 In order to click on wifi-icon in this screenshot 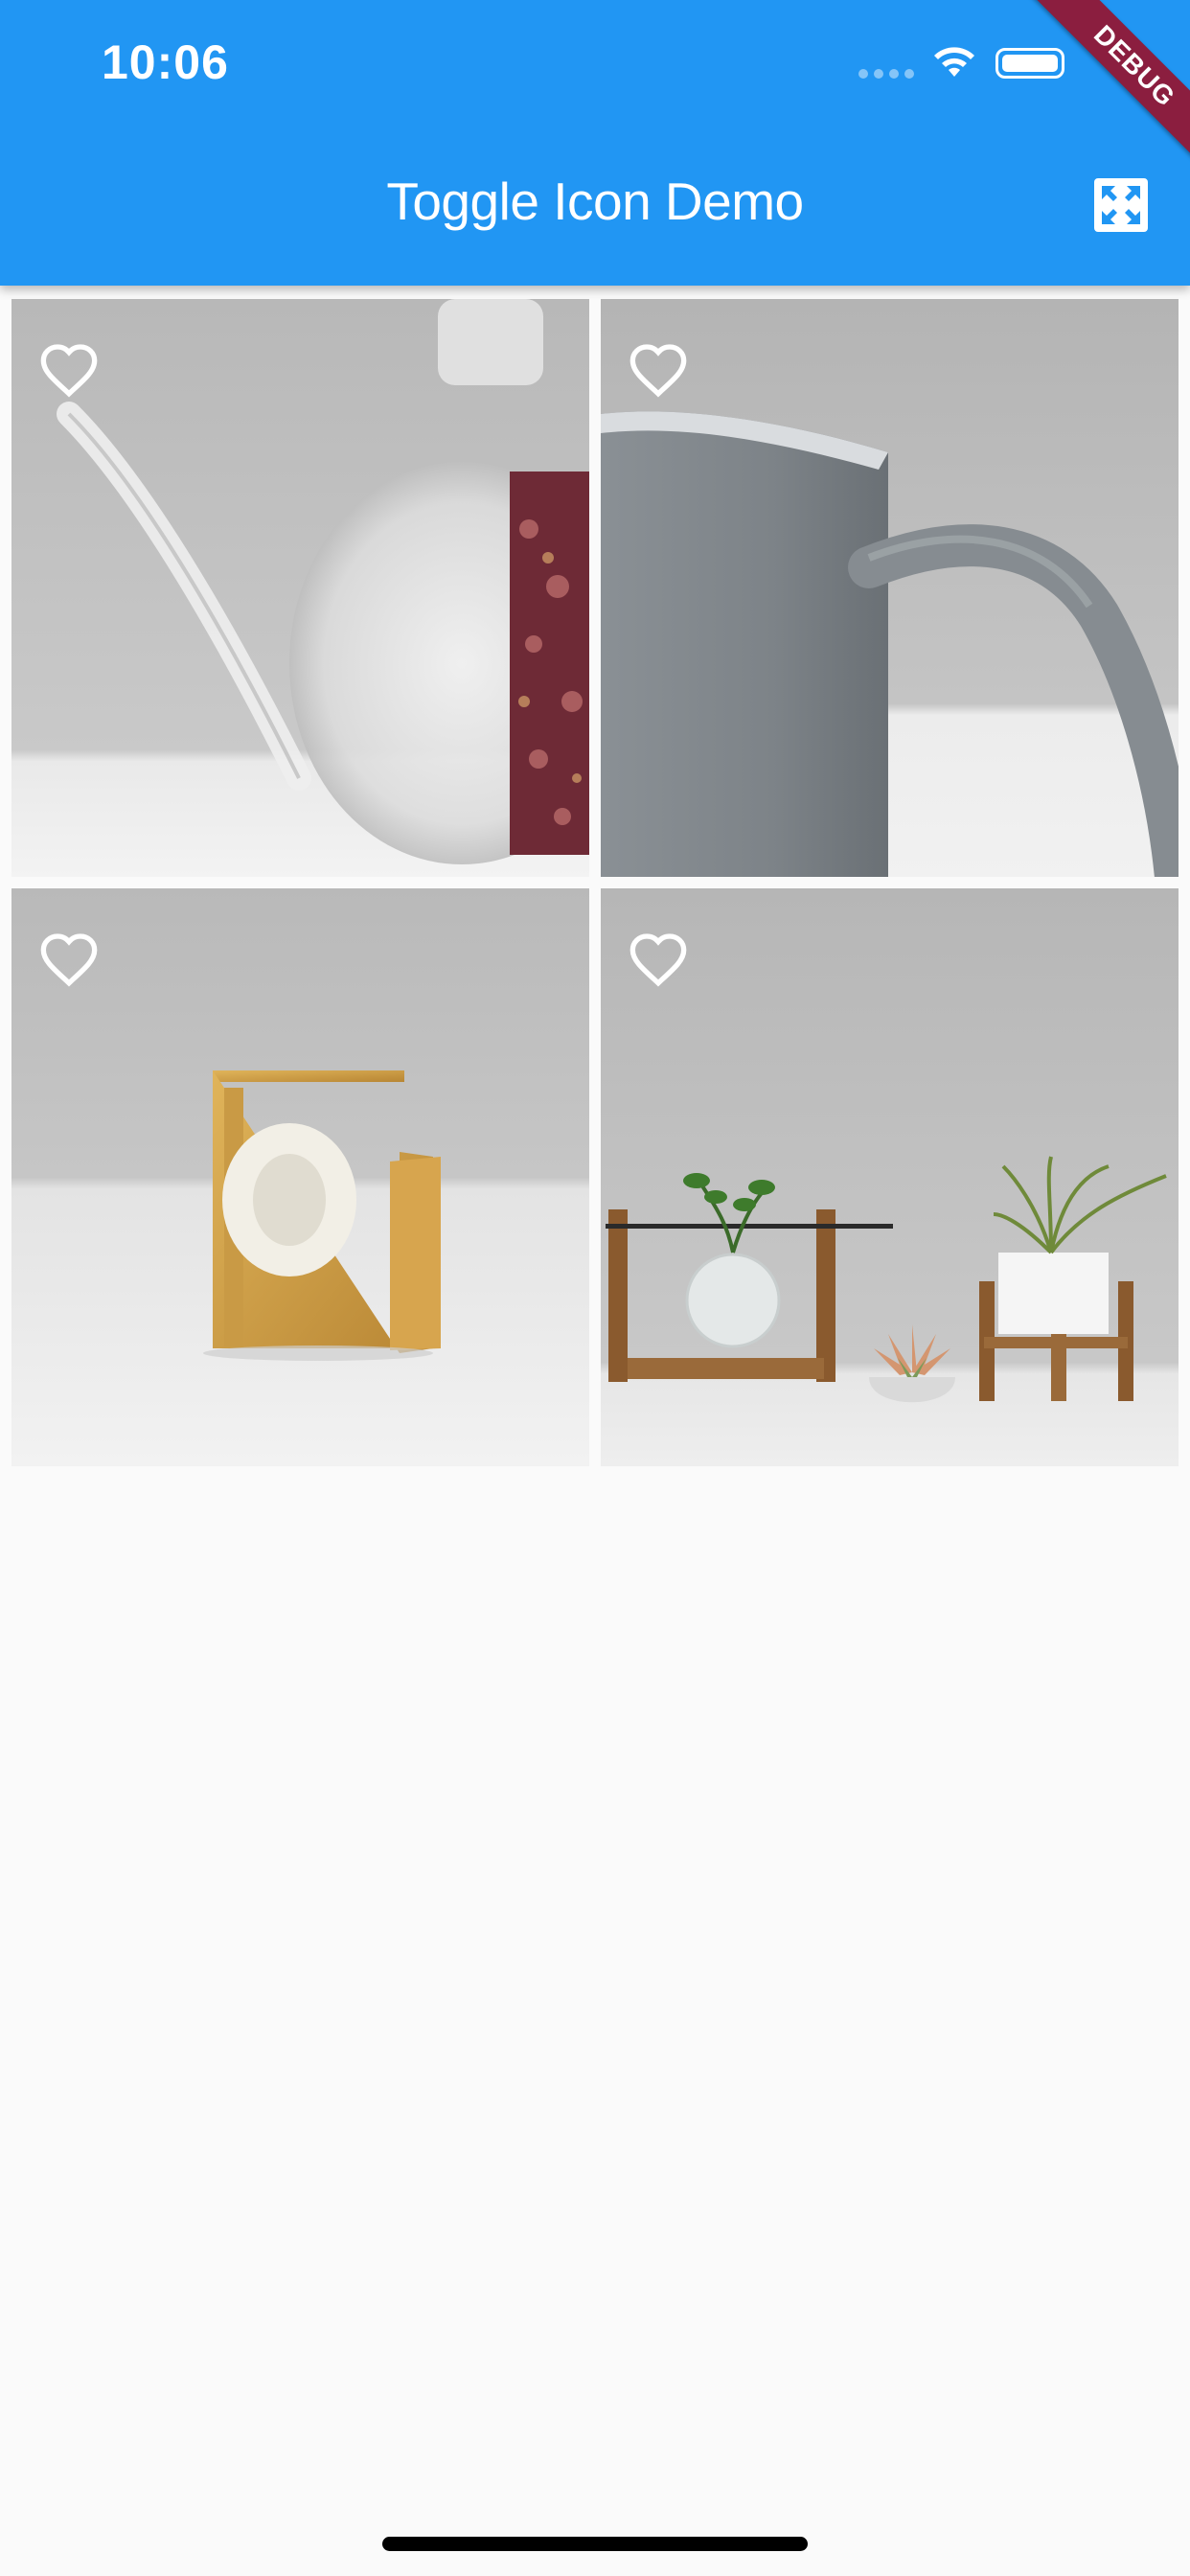, I will do `click(954, 62)`.